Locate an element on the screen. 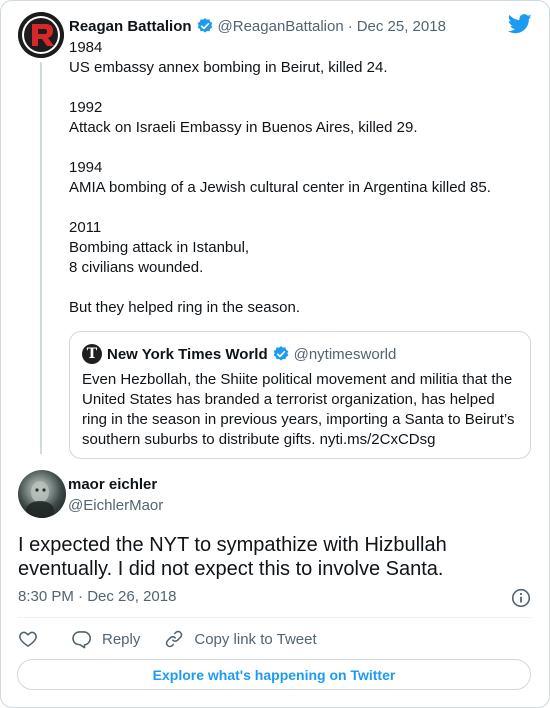 Image resolution: width=550 pixels, height=708 pixels. parent-tweet-date: Dec 25, 2018 is located at coordinates (401, 26).